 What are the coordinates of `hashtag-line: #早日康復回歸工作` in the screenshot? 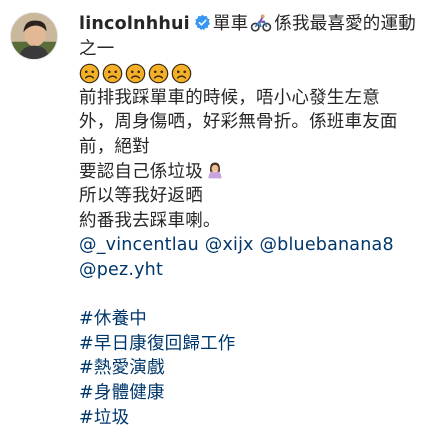 It's located at (251, 344).